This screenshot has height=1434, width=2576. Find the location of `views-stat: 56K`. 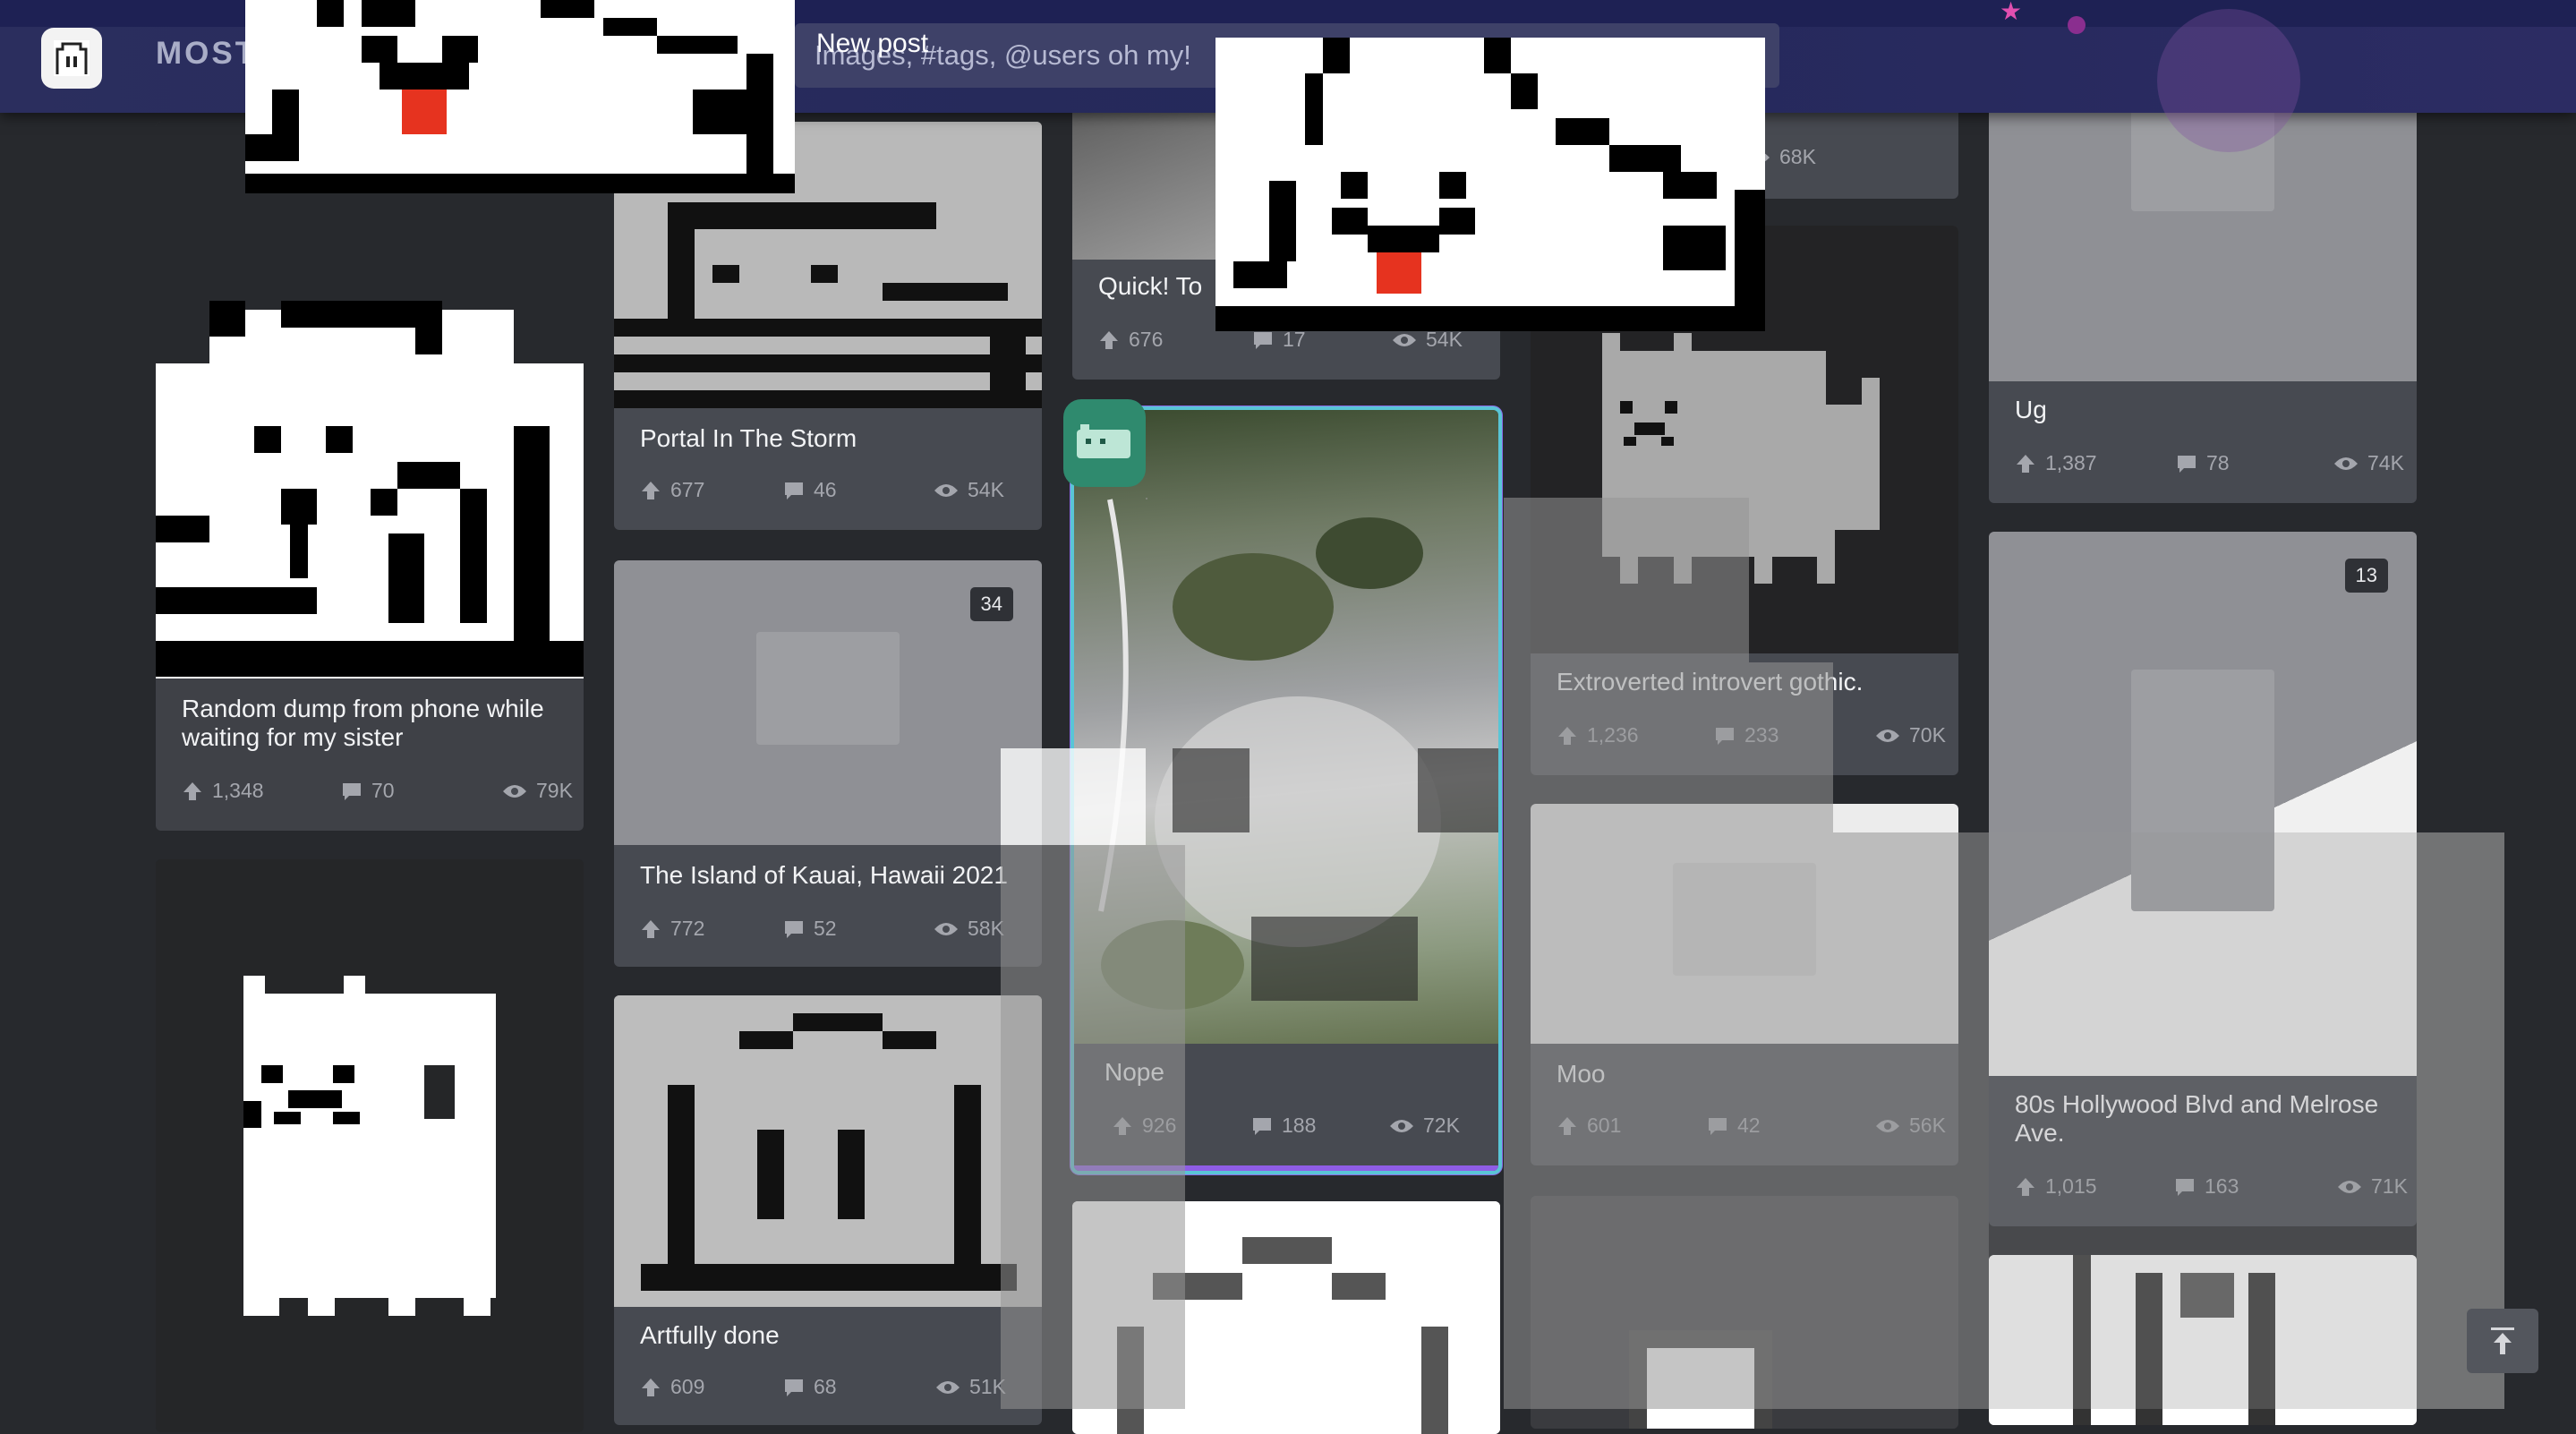

views-stat: 56K is located at coordinates (1910, 1126).